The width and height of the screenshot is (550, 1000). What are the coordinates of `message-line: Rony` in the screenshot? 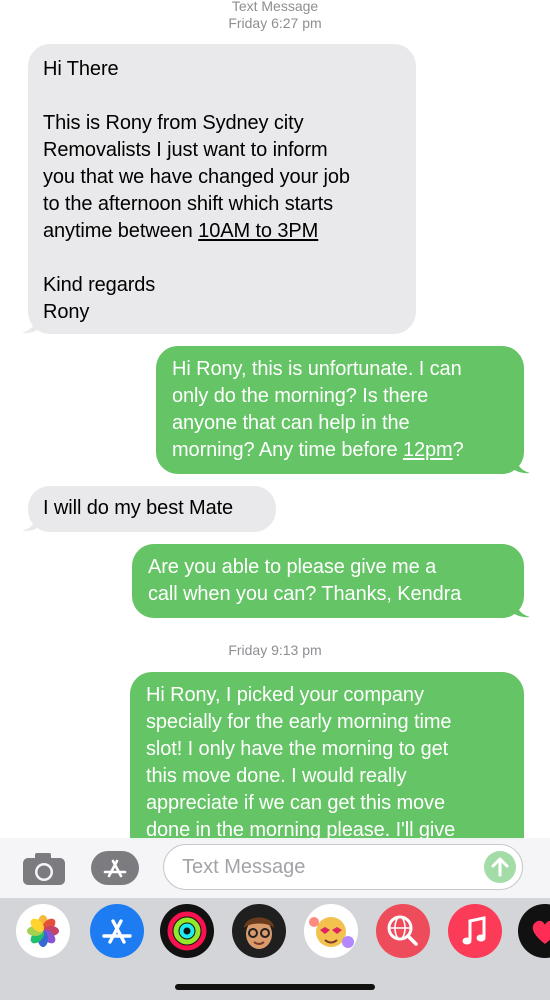 It's located at (66, 312).